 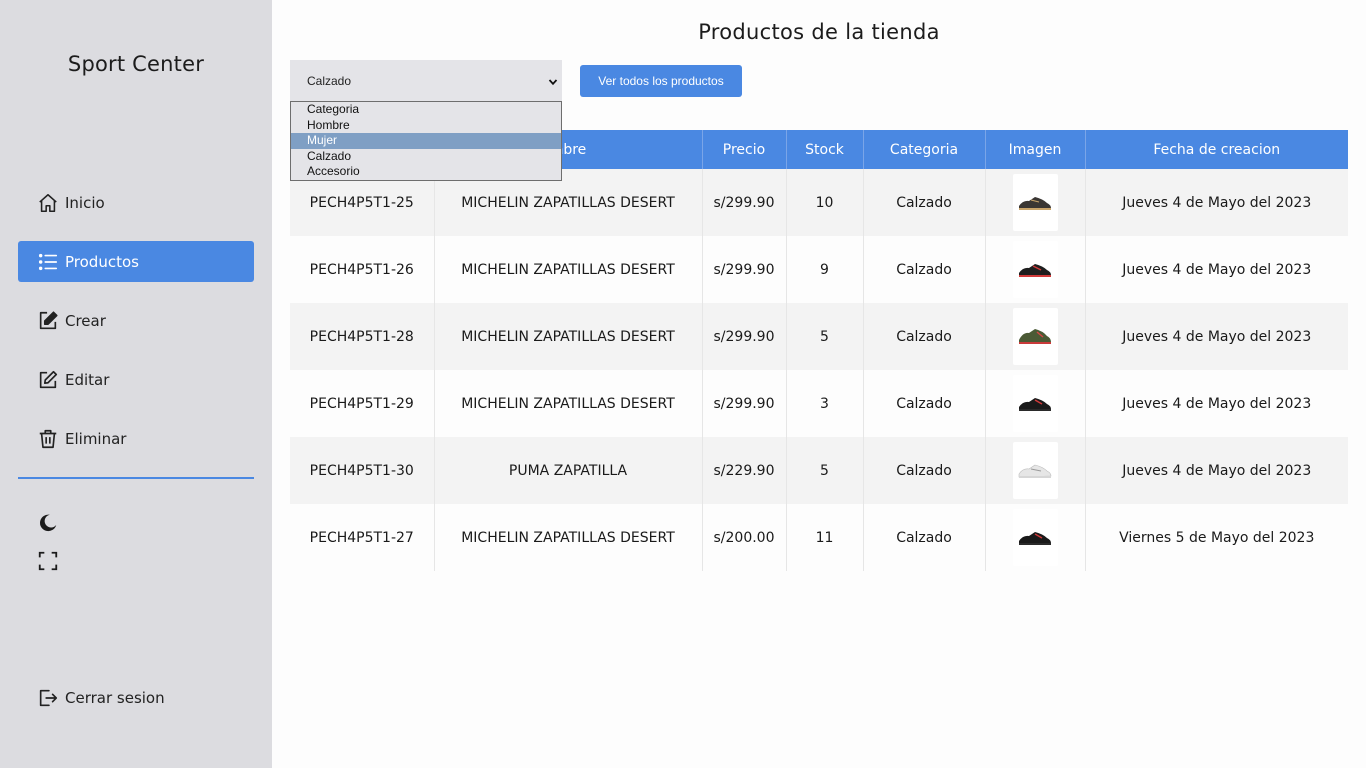 I want to click on category-dropdown: Categoria Hombre Mujer Calzado Accesorio, so click(x=426, y=141).